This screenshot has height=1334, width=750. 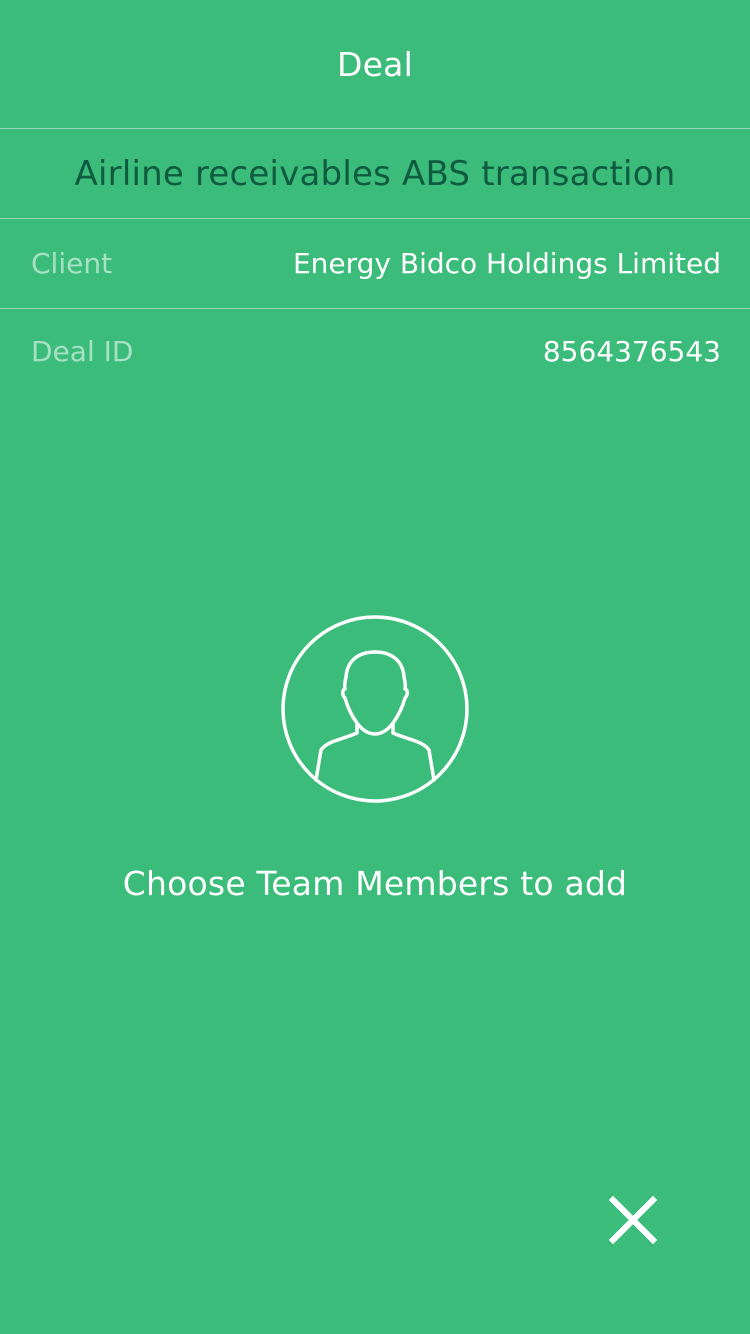 I want to click on deal-id-row: Deal ID 8564376543, so click(x=376, y=351).